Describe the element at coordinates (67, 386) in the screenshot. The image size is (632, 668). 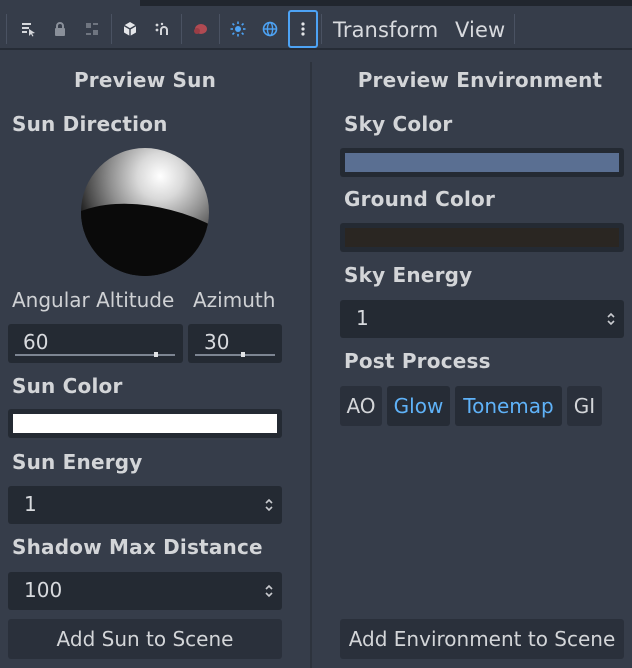
I see `sun-color-label: Sun Color` at that location.